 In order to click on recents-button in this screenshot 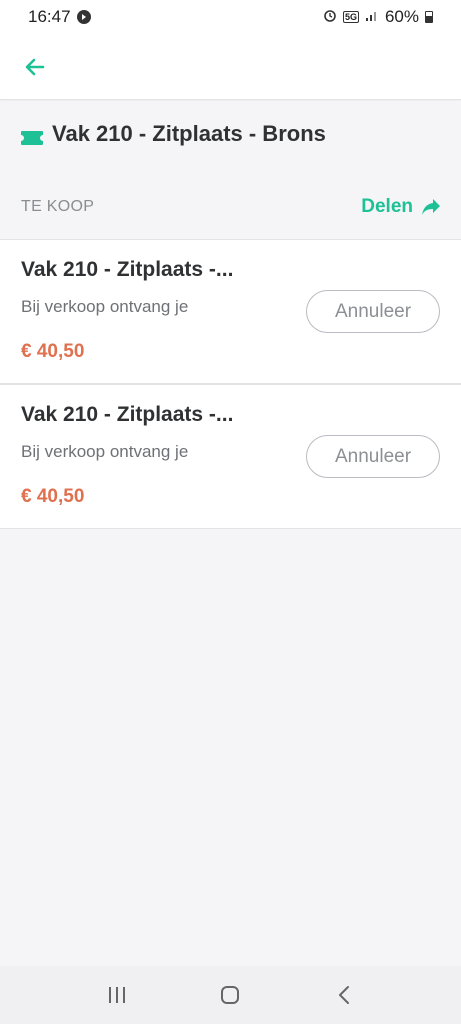, I will do `click(117, 995)`.